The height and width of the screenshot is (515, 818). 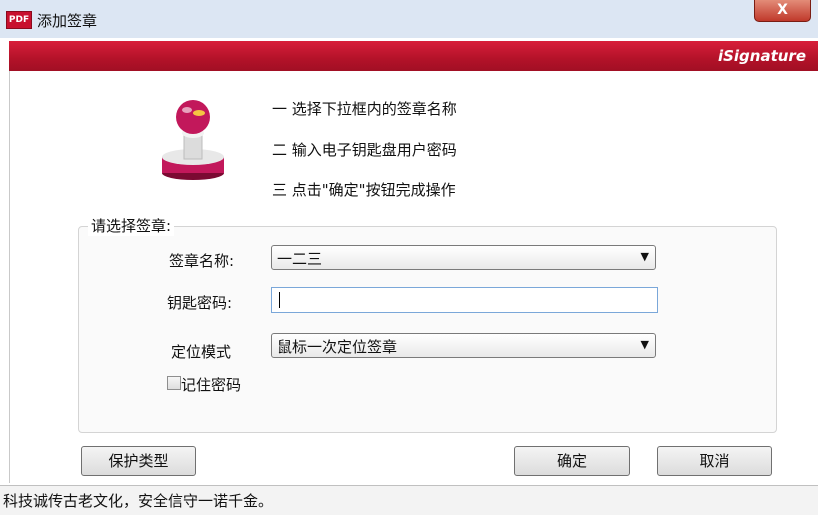 What do you see at coordinates (761, 56) in the screenshot?
I see `brand-name: iSignature` at bounding box center [761, 56].